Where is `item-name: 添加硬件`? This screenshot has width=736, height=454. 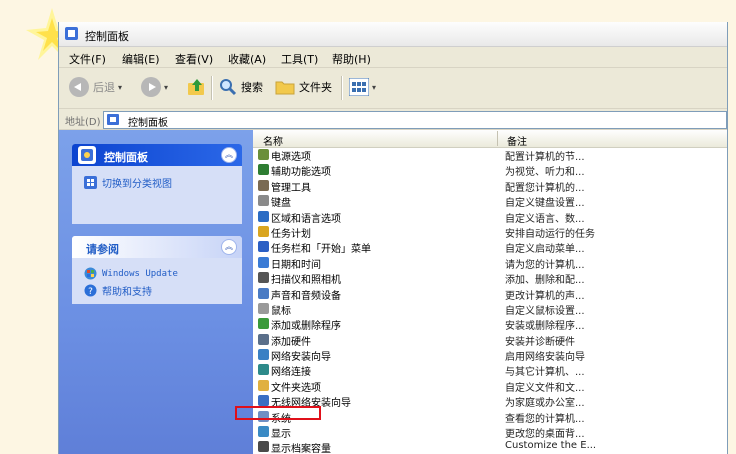
item-name: 添加硬件 is located at coordinates (291, 342).